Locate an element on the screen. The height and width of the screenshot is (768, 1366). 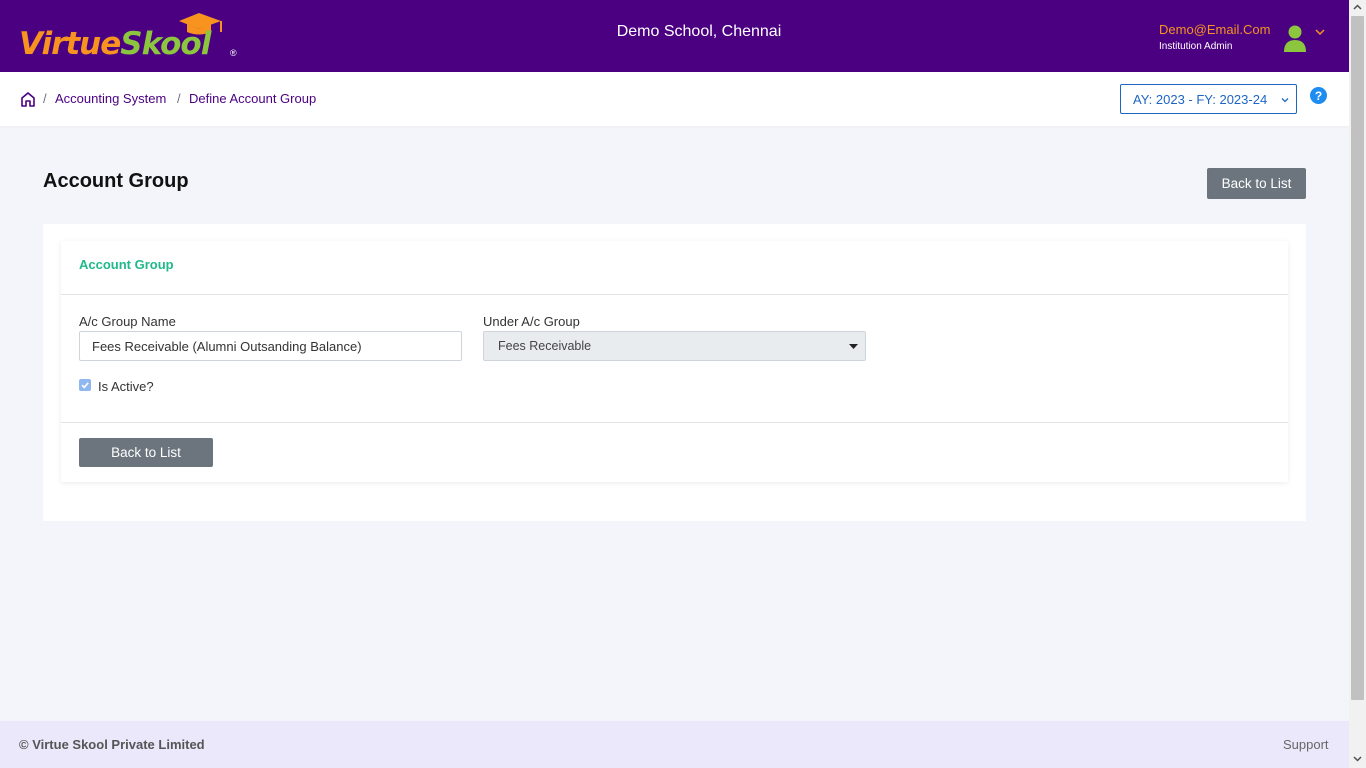
user-role: Institution Admin is located at coordinates (1196, 46).